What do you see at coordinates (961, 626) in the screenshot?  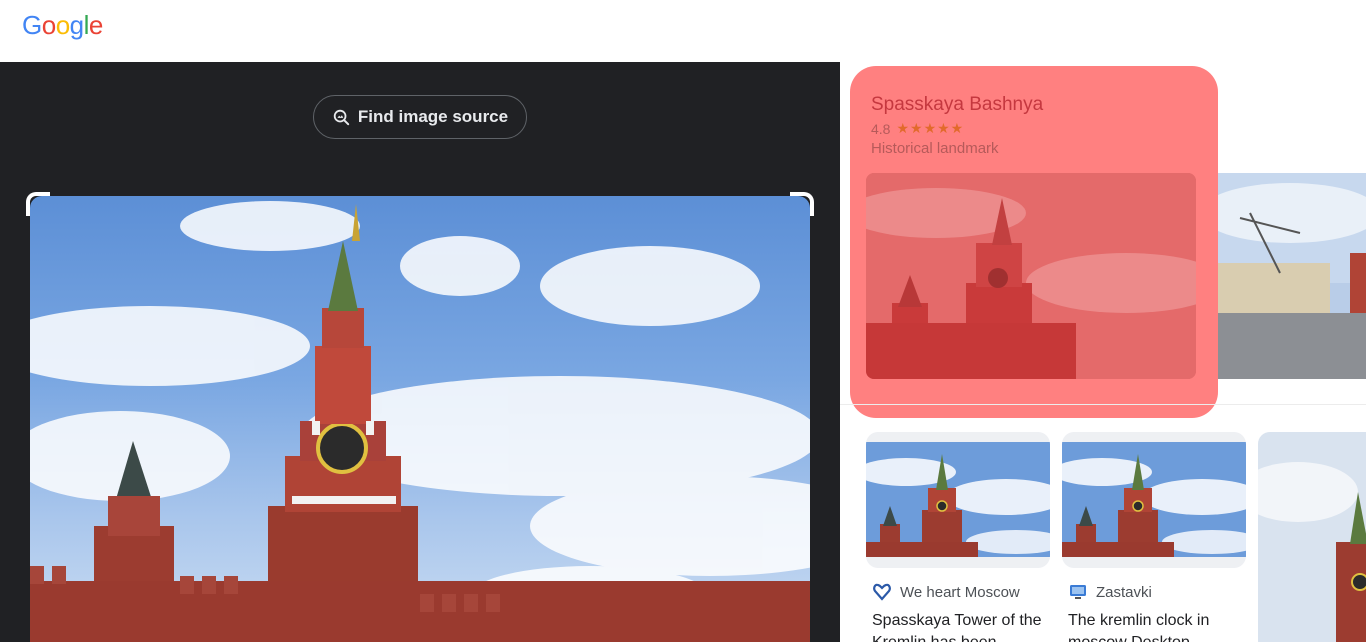 I see `result-caption: Spasskaya Tower of the Kremlin has been` at bounding box center [961, 626].